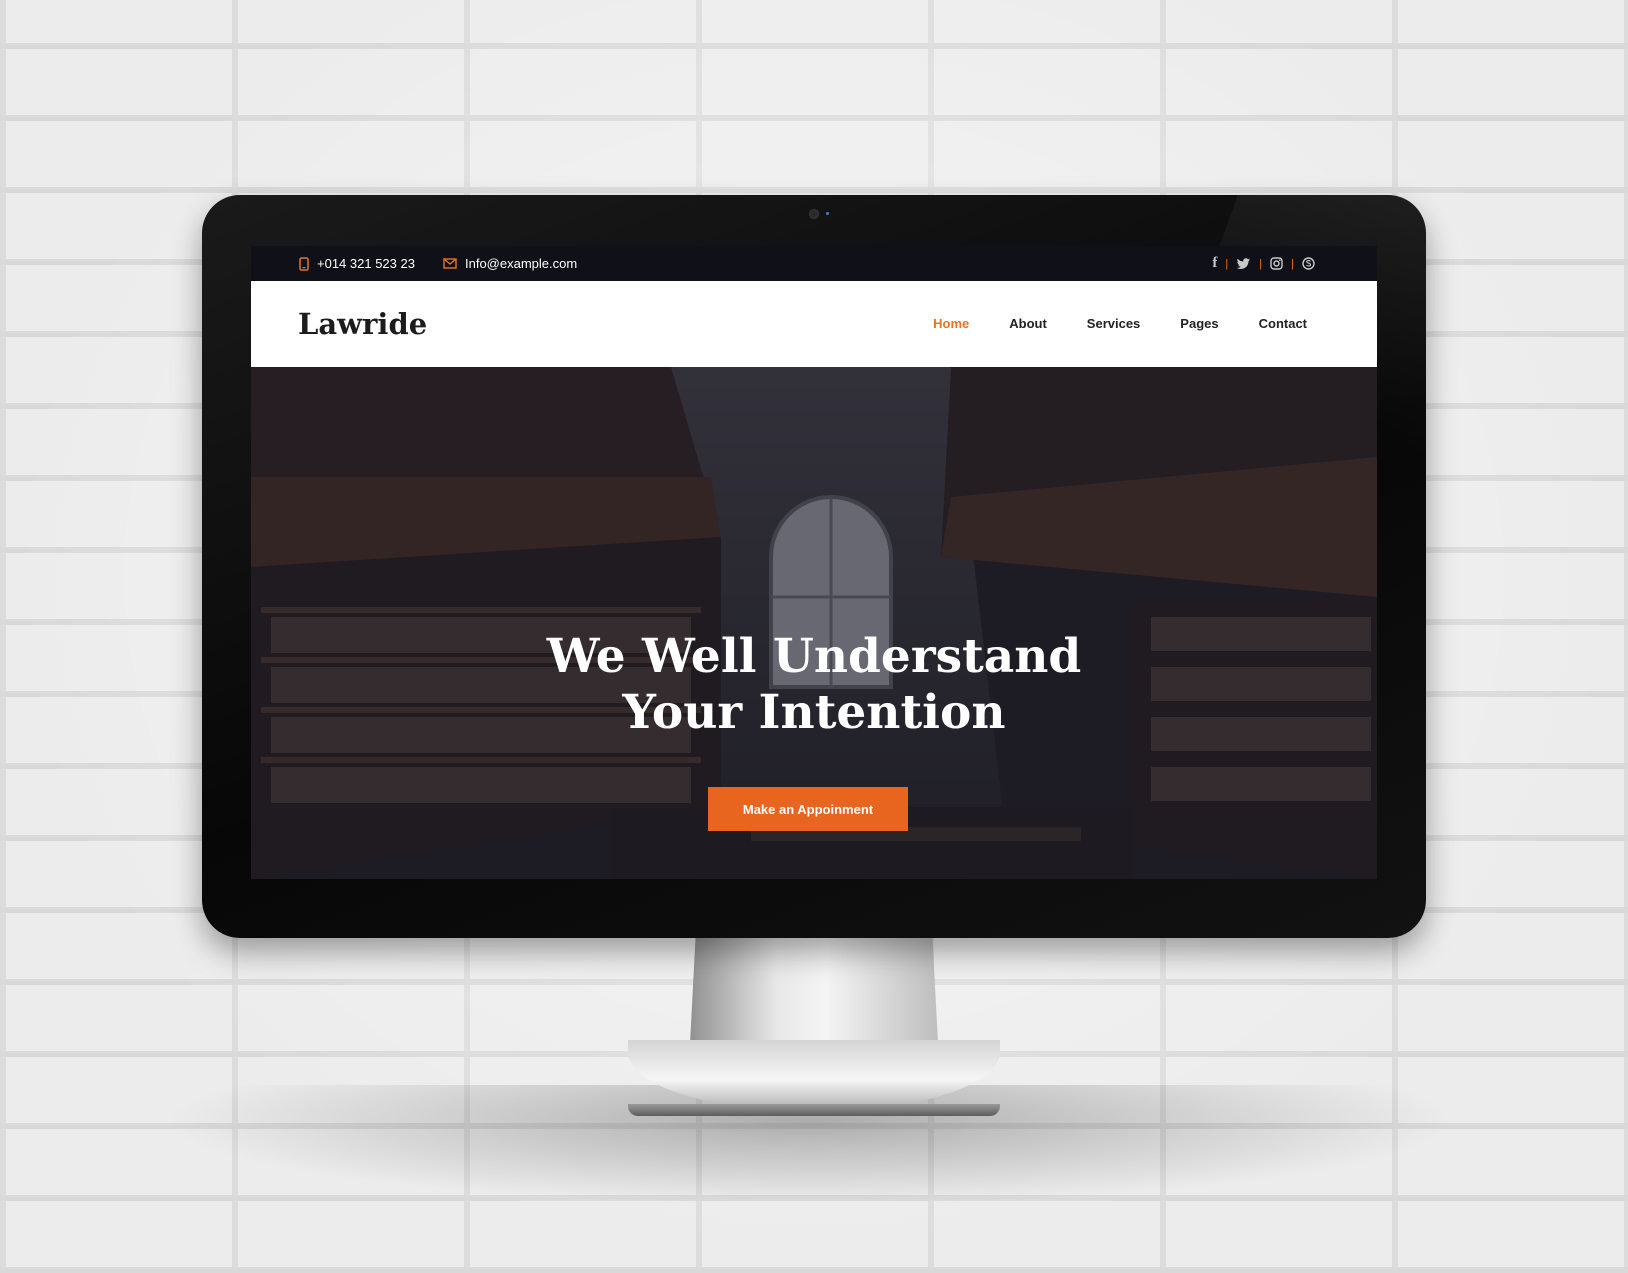  I want to click on phone-text: +014 321 523 23, so click(366, 263).